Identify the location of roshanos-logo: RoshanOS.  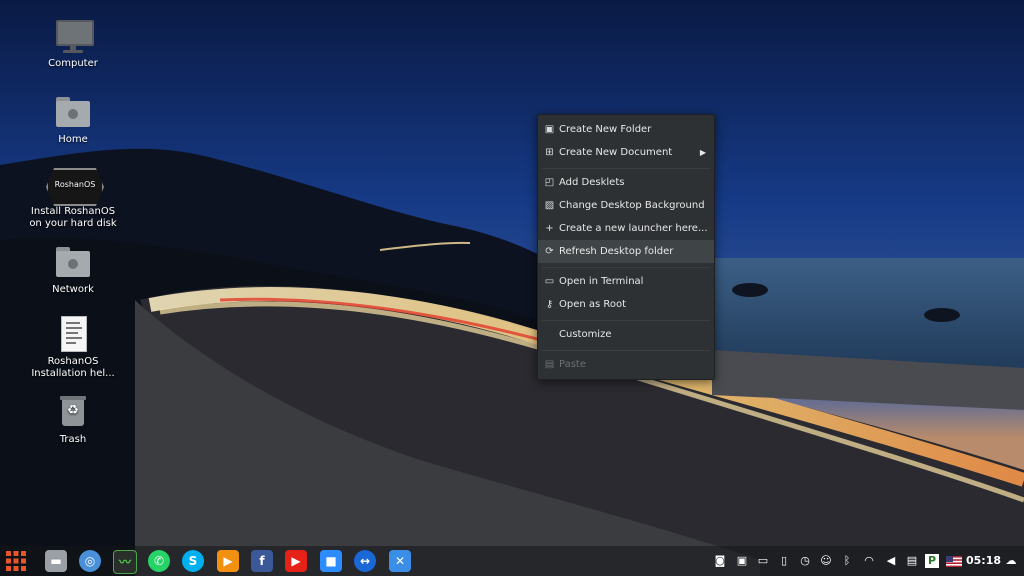
(75, 187).